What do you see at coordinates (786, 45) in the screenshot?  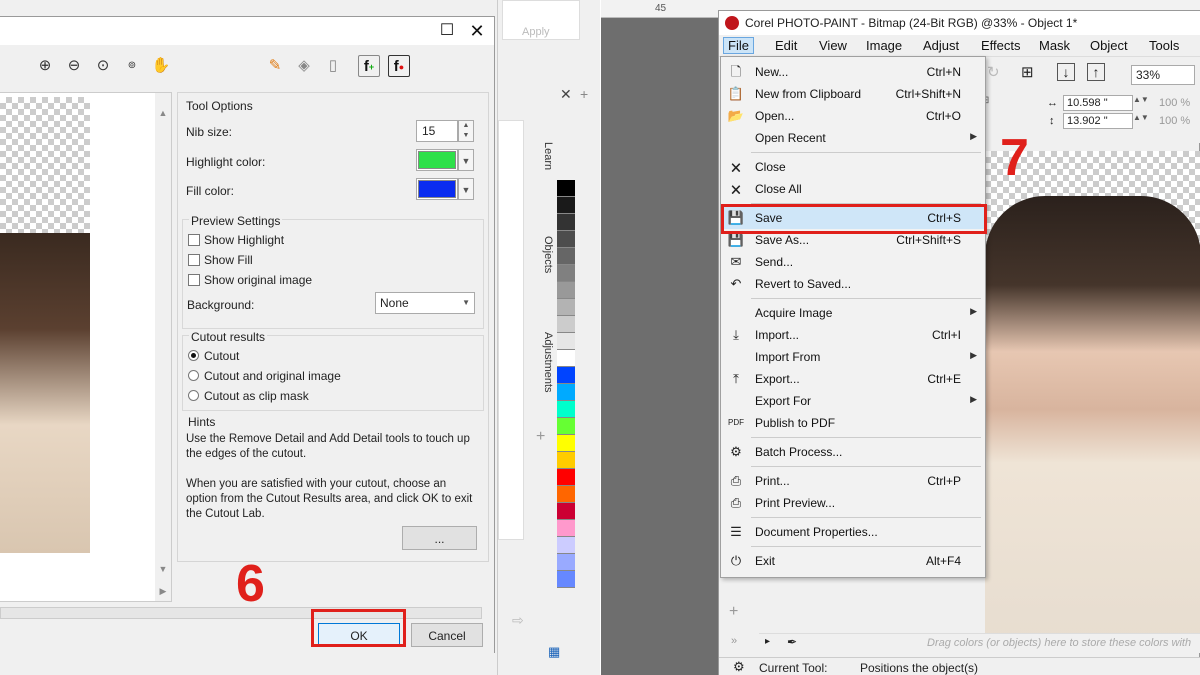 I see `menu-edit: Edit` at bounding box center [786, 45].